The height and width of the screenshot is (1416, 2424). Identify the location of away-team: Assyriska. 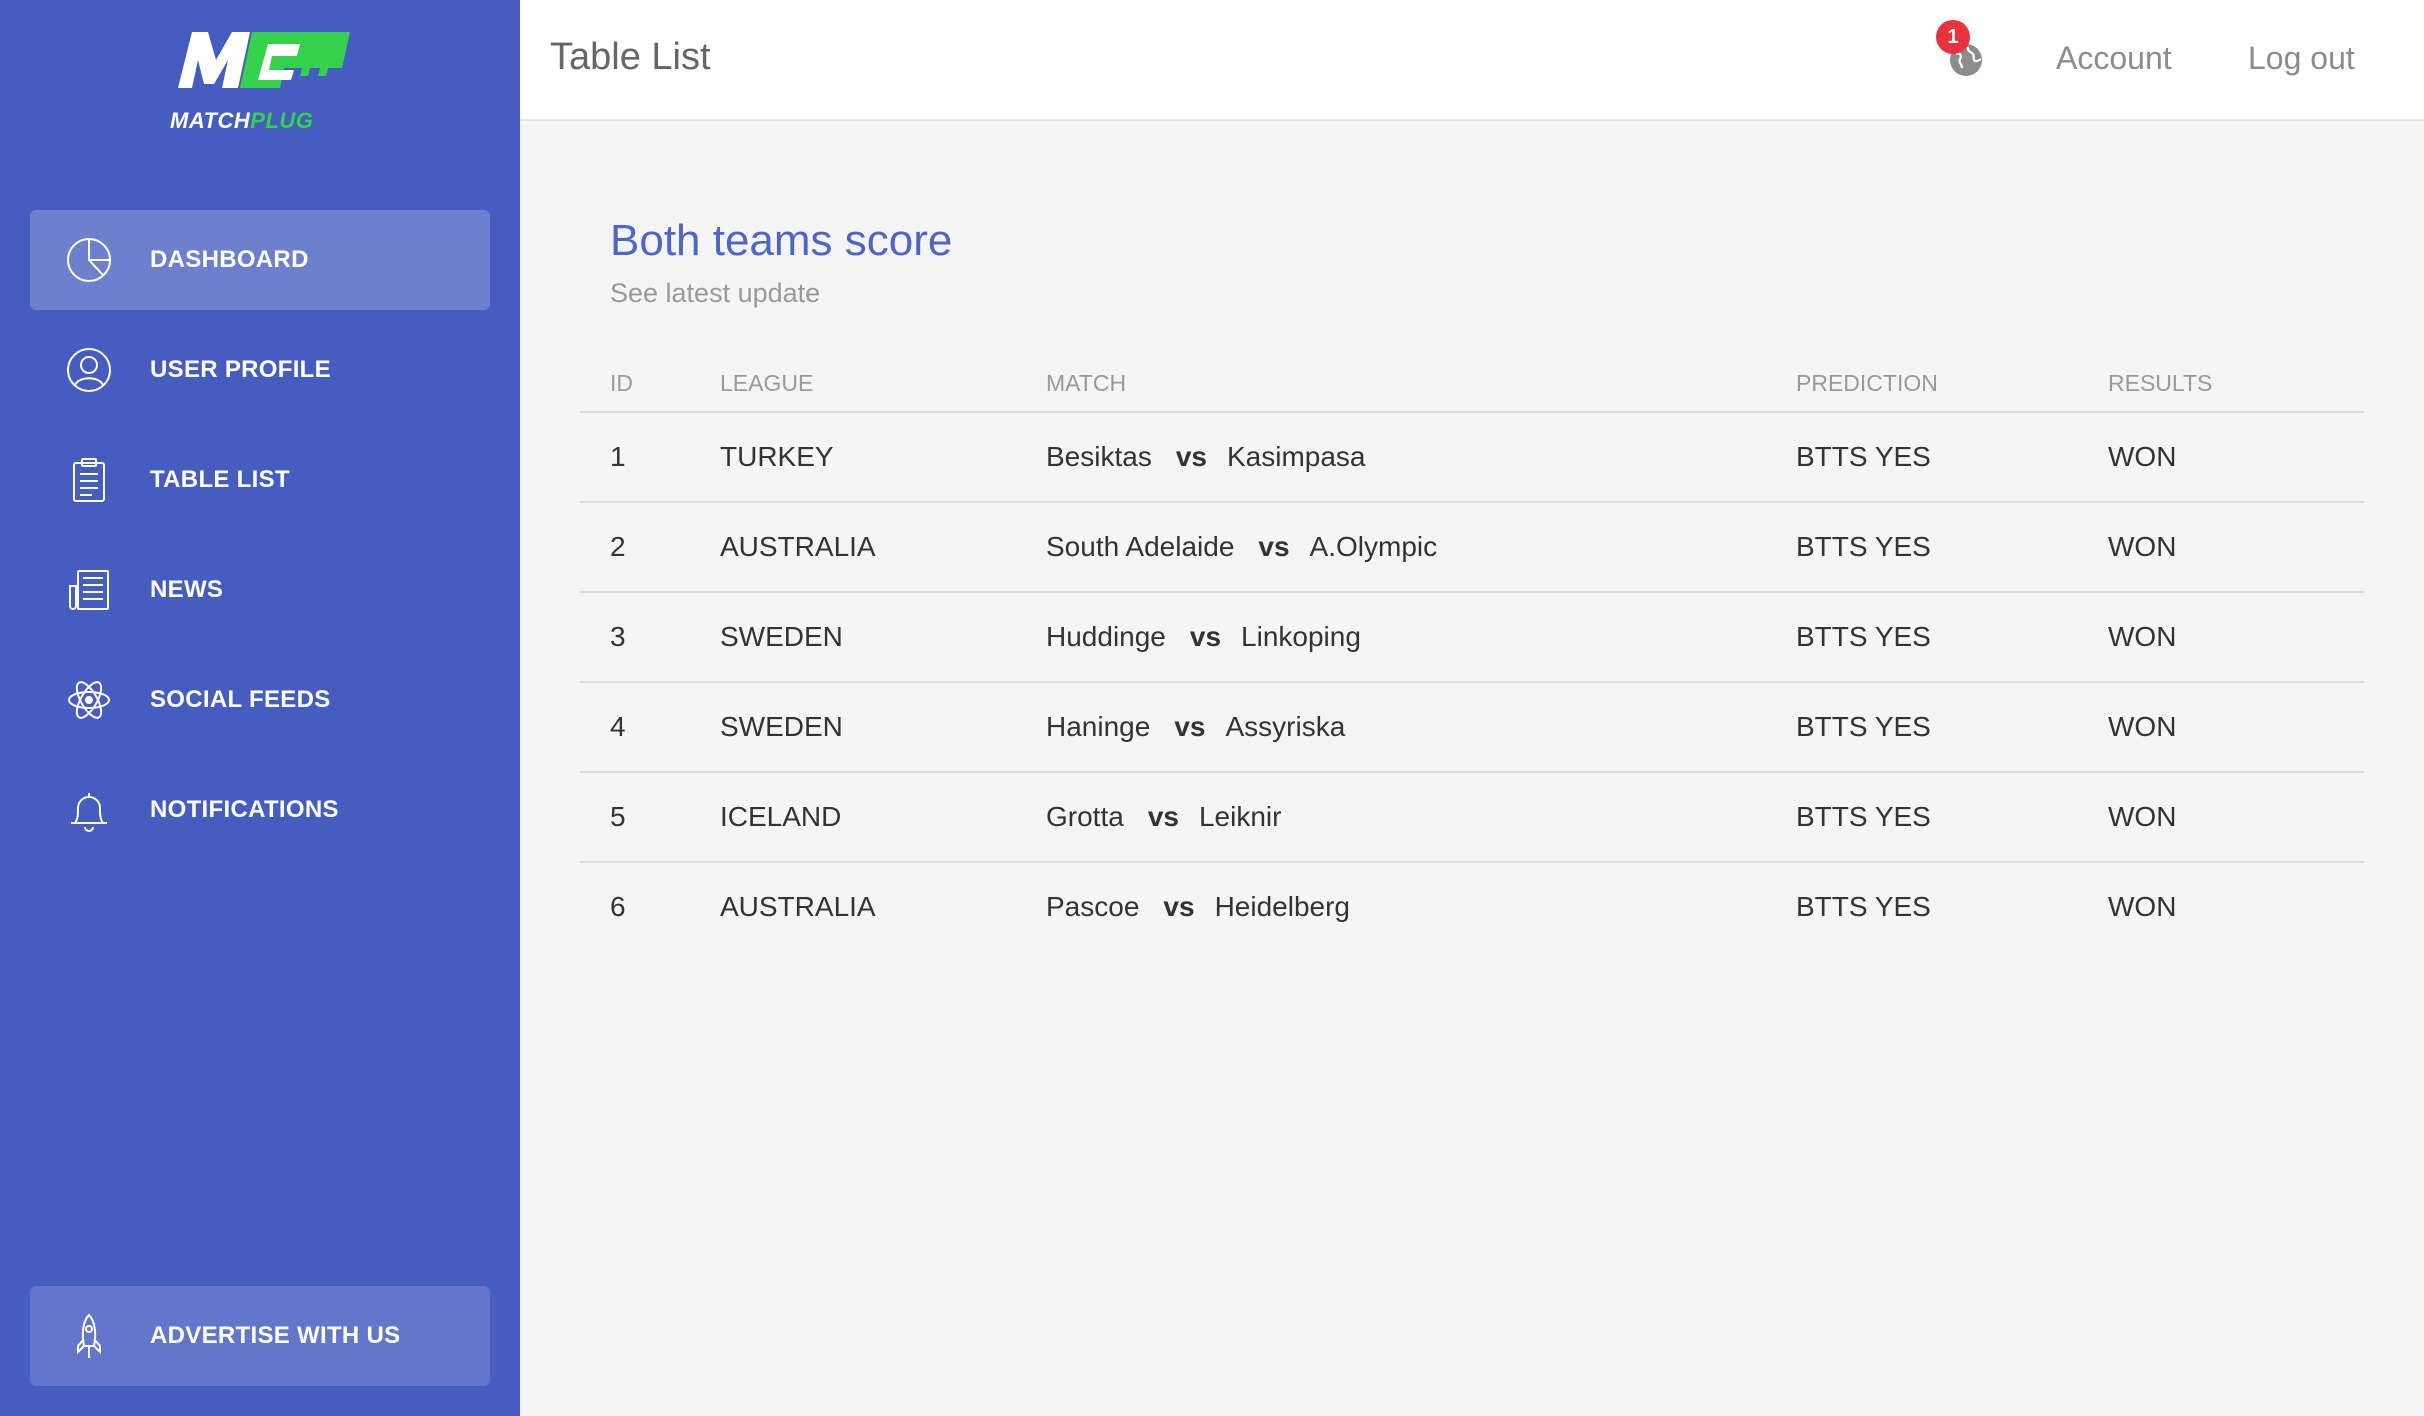
(1285, 726).